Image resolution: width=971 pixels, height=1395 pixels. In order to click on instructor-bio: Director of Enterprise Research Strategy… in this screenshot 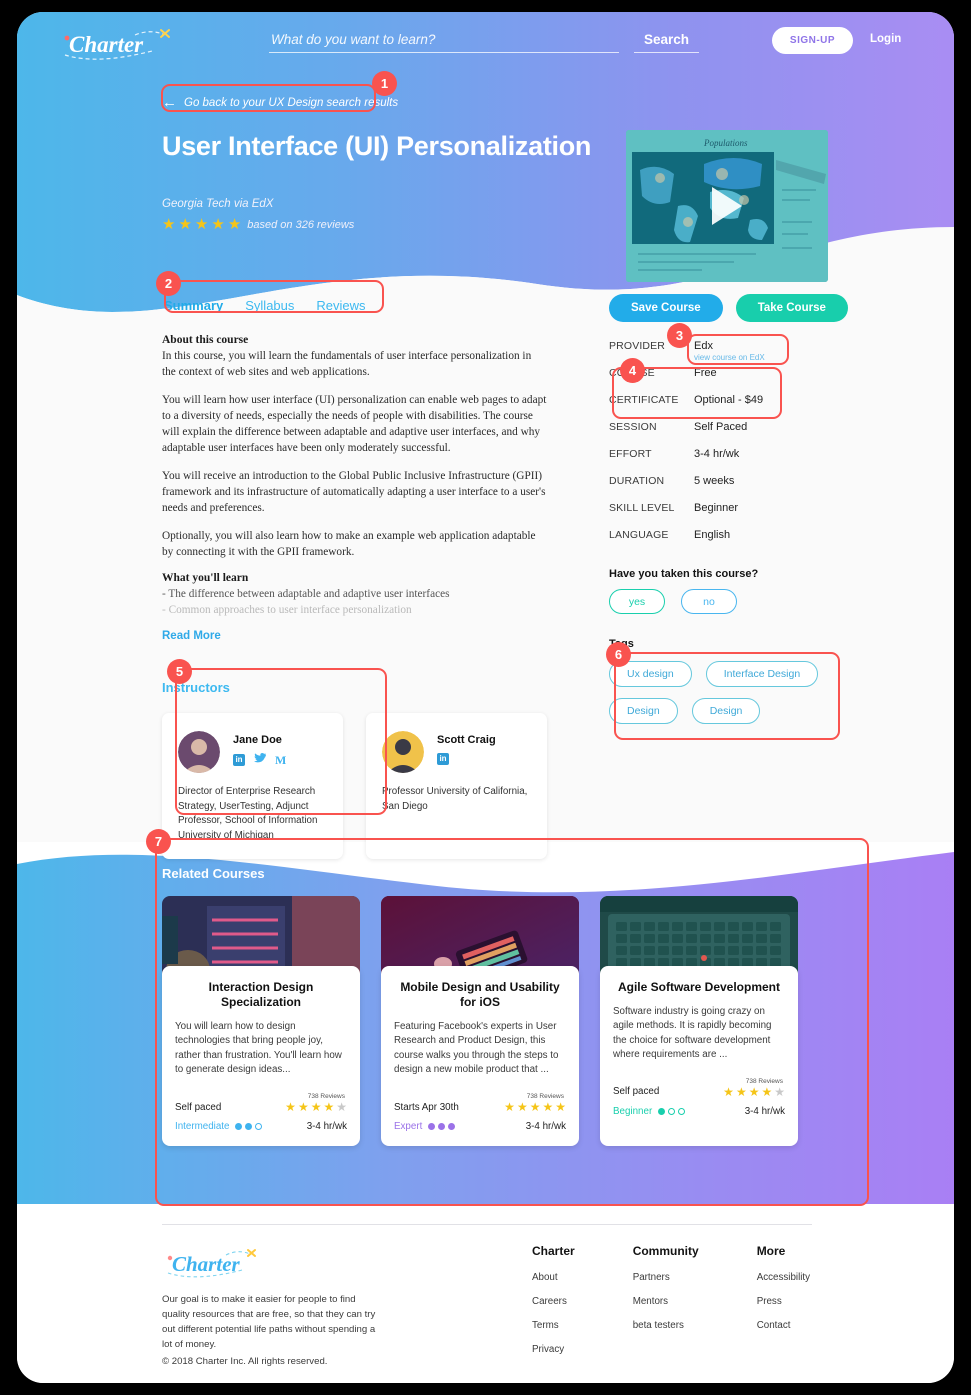, I will do `click(248, 813)`.